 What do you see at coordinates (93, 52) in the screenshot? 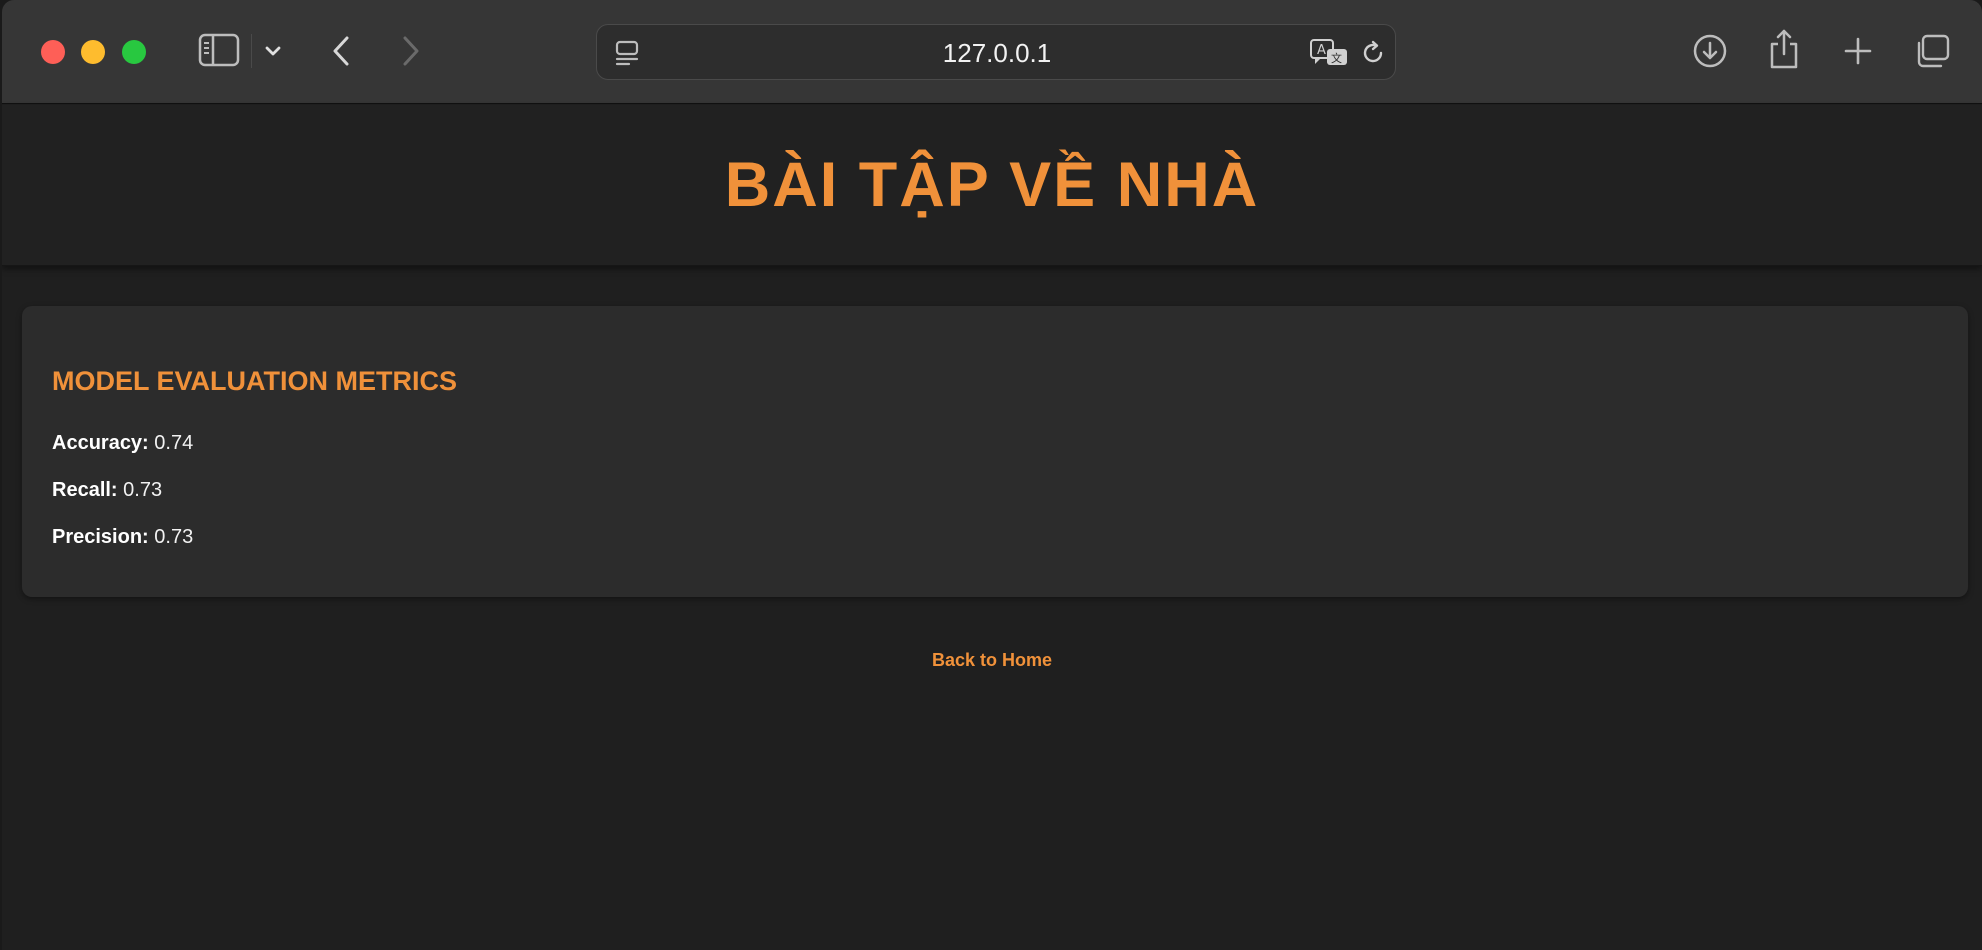
I see `minimize-window-button` at bounding box center [93, 52].